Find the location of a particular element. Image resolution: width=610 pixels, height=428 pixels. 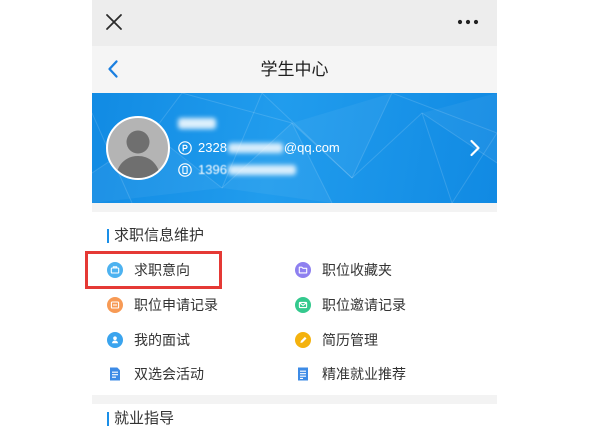

menu-item-label: 职位申请记录 is located at coordinates (176, 304).